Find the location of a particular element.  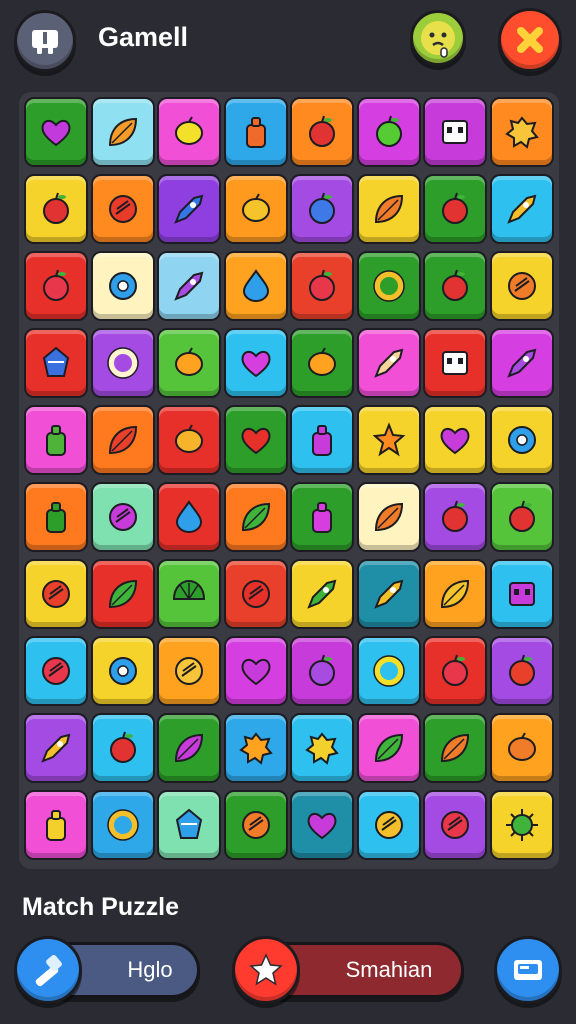

leaf-icon is located at coordinates (455, 748).